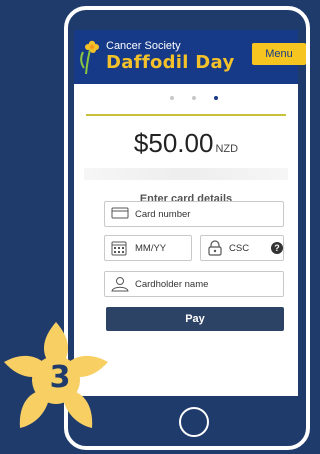 This screenshot has height=454, width=320. What do you see at coordinates (195, 319) in the screenshot?
I see `pay-button: Pay` at bounding box center [195, 319].